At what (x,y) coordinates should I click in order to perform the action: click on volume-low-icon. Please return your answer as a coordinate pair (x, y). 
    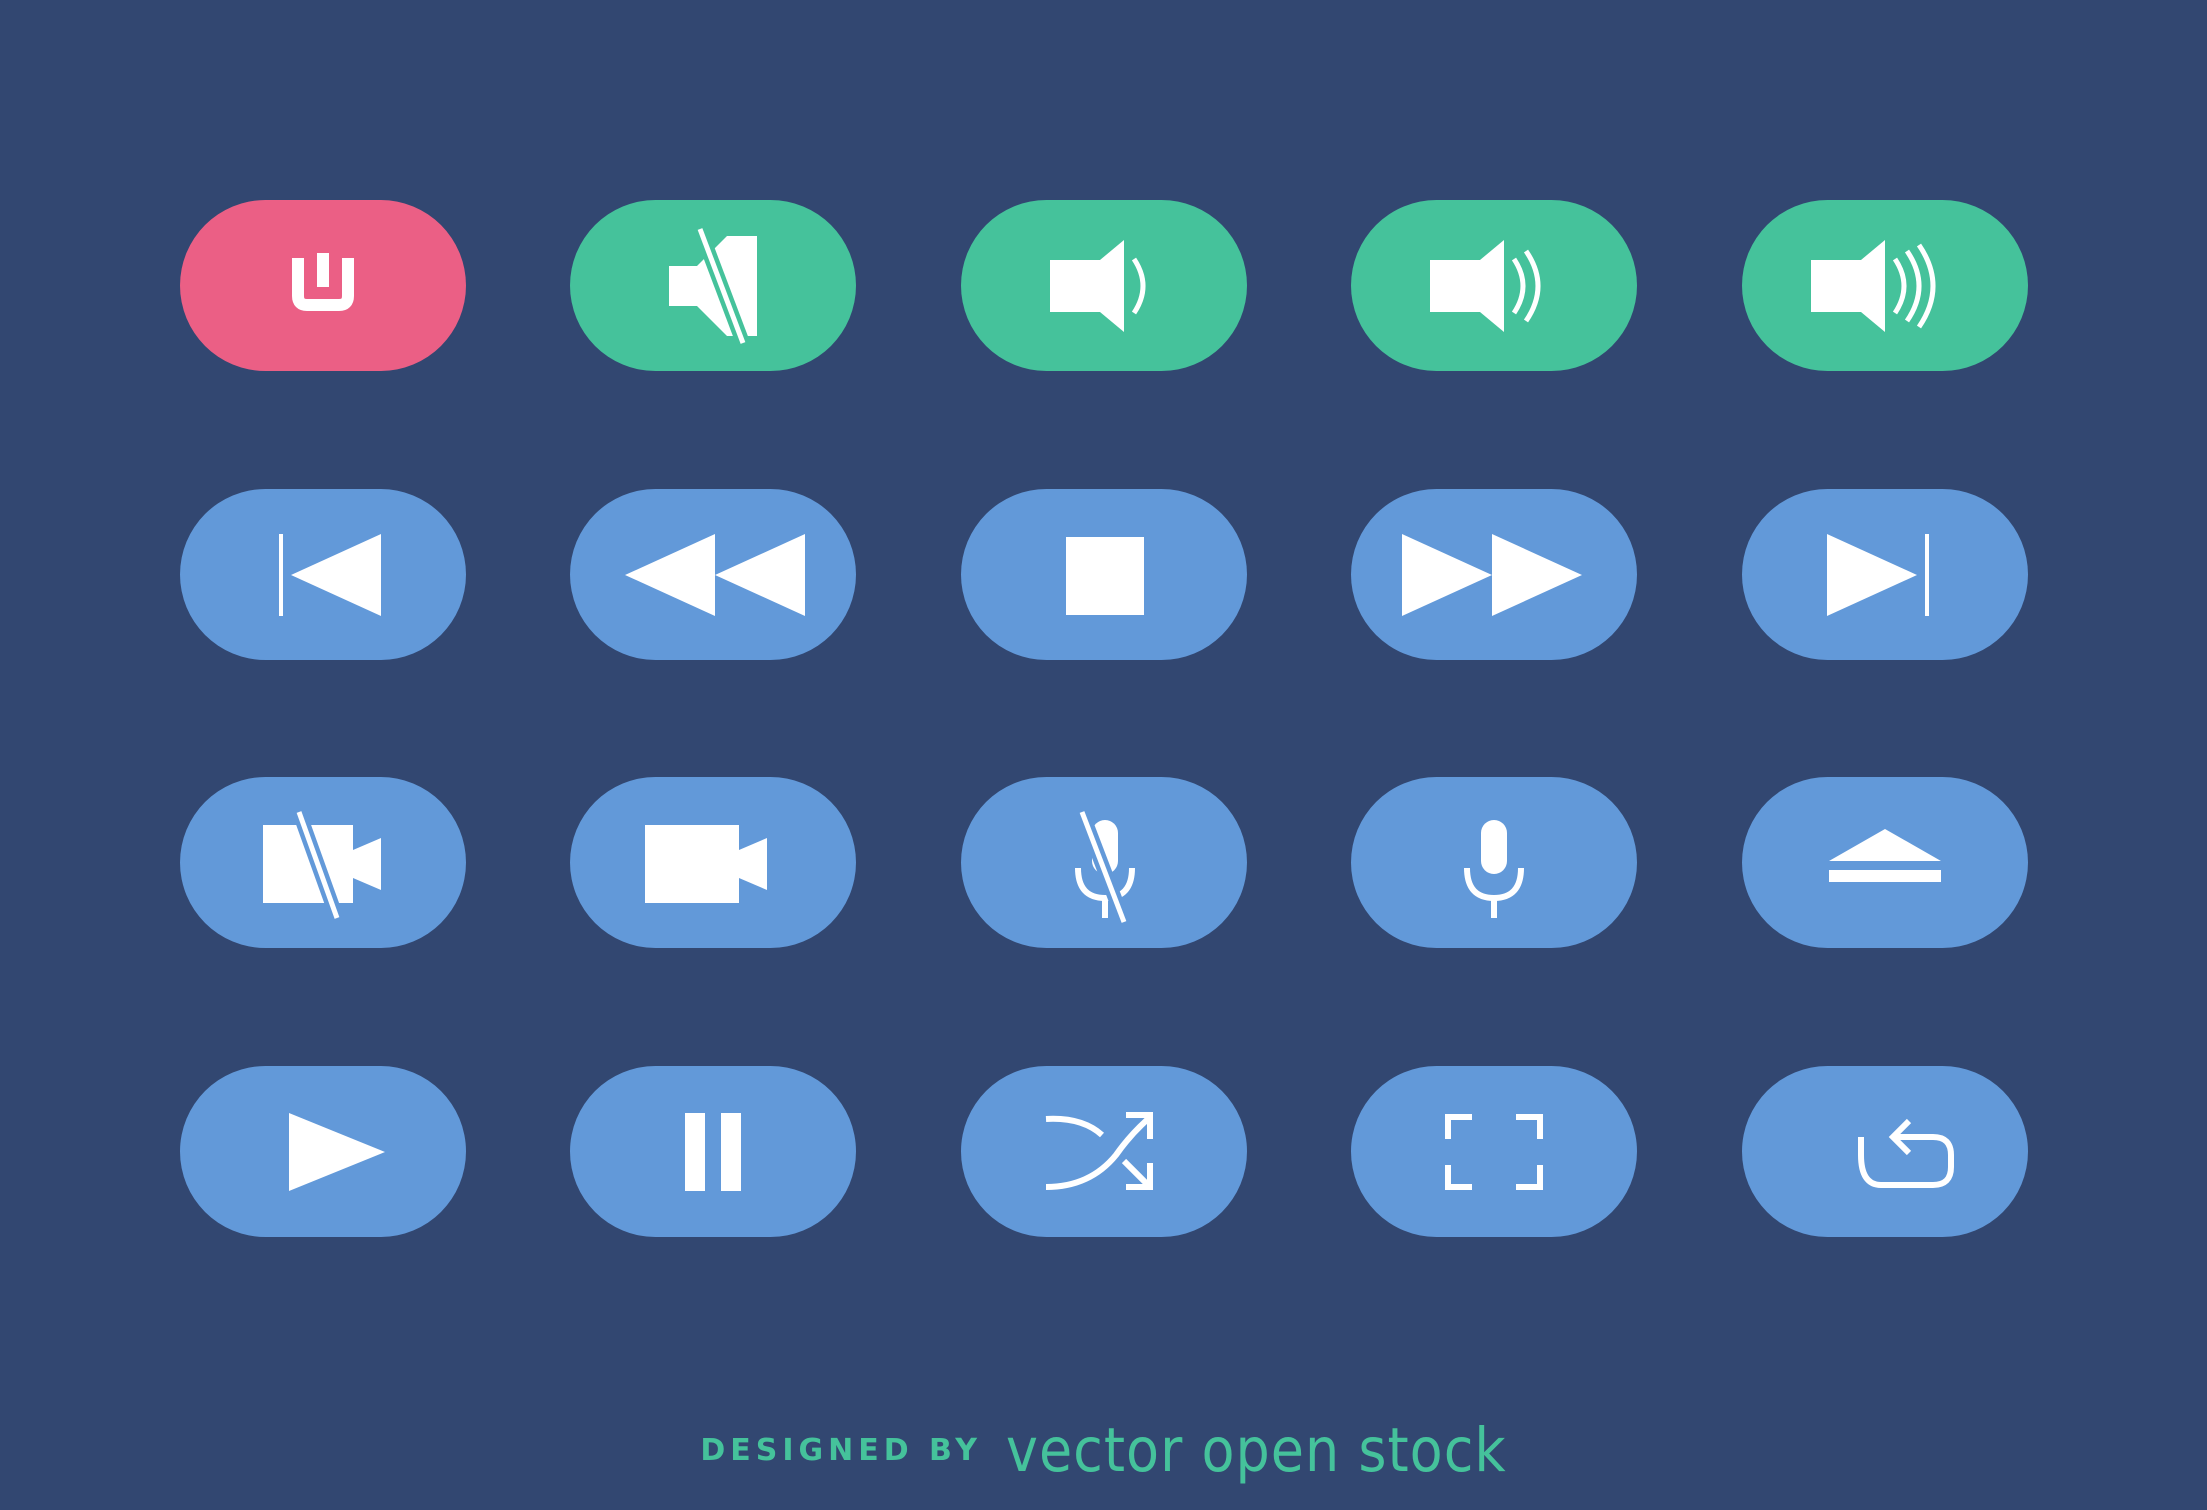
    Looking at the image, I should click on (1098, 285).